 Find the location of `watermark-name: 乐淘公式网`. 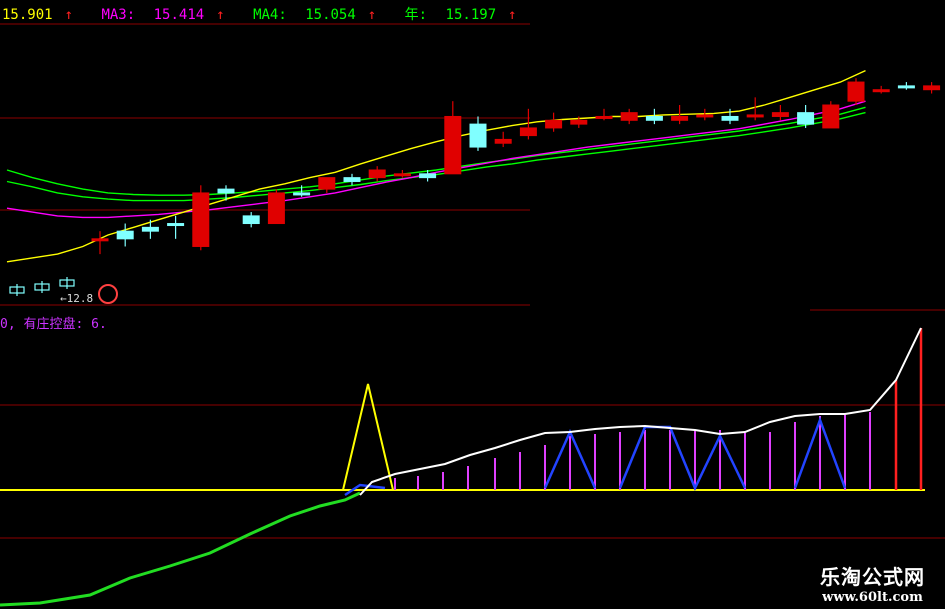

watermark-name: 乐淘公式网 is located at coordinates (872, 577).